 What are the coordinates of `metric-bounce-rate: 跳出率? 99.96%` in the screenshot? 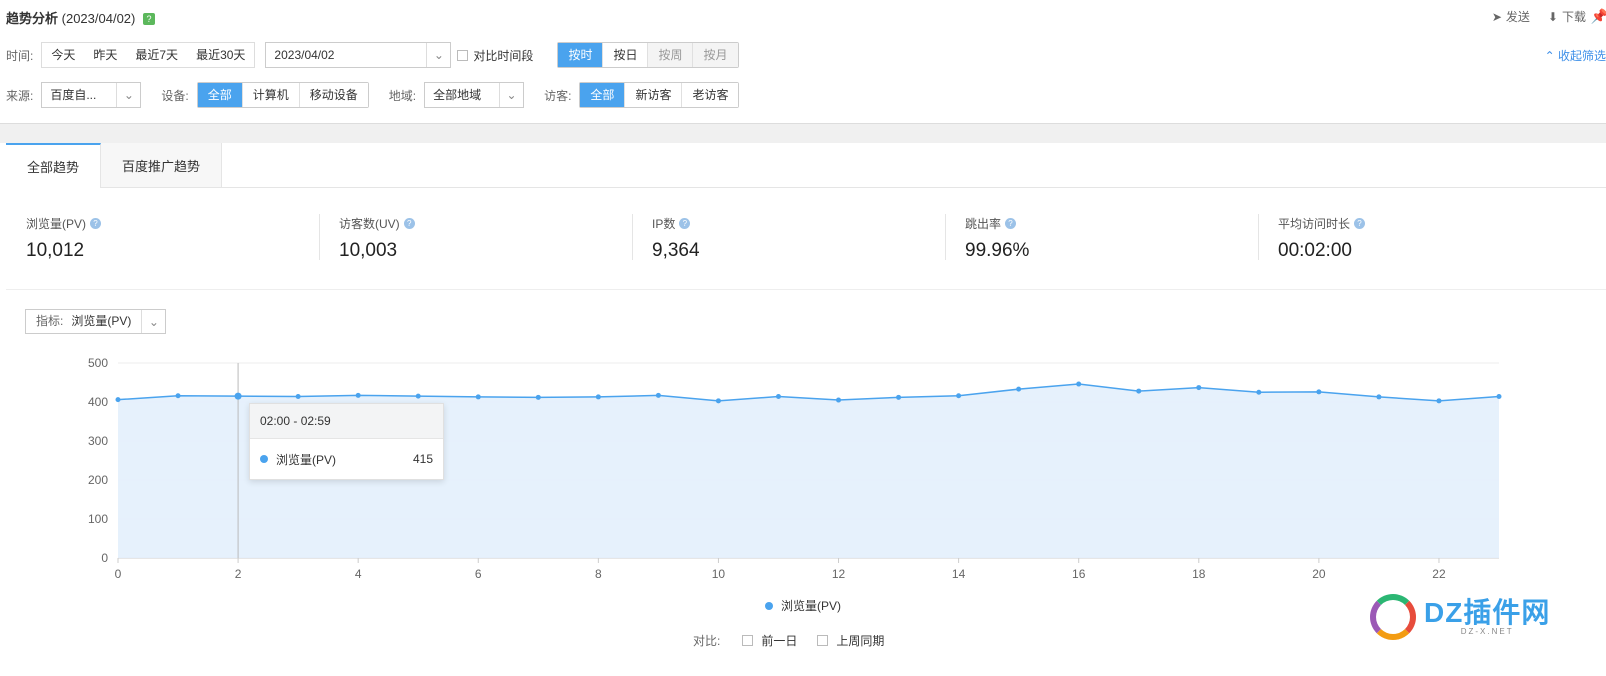 It's located at (1101, 238).